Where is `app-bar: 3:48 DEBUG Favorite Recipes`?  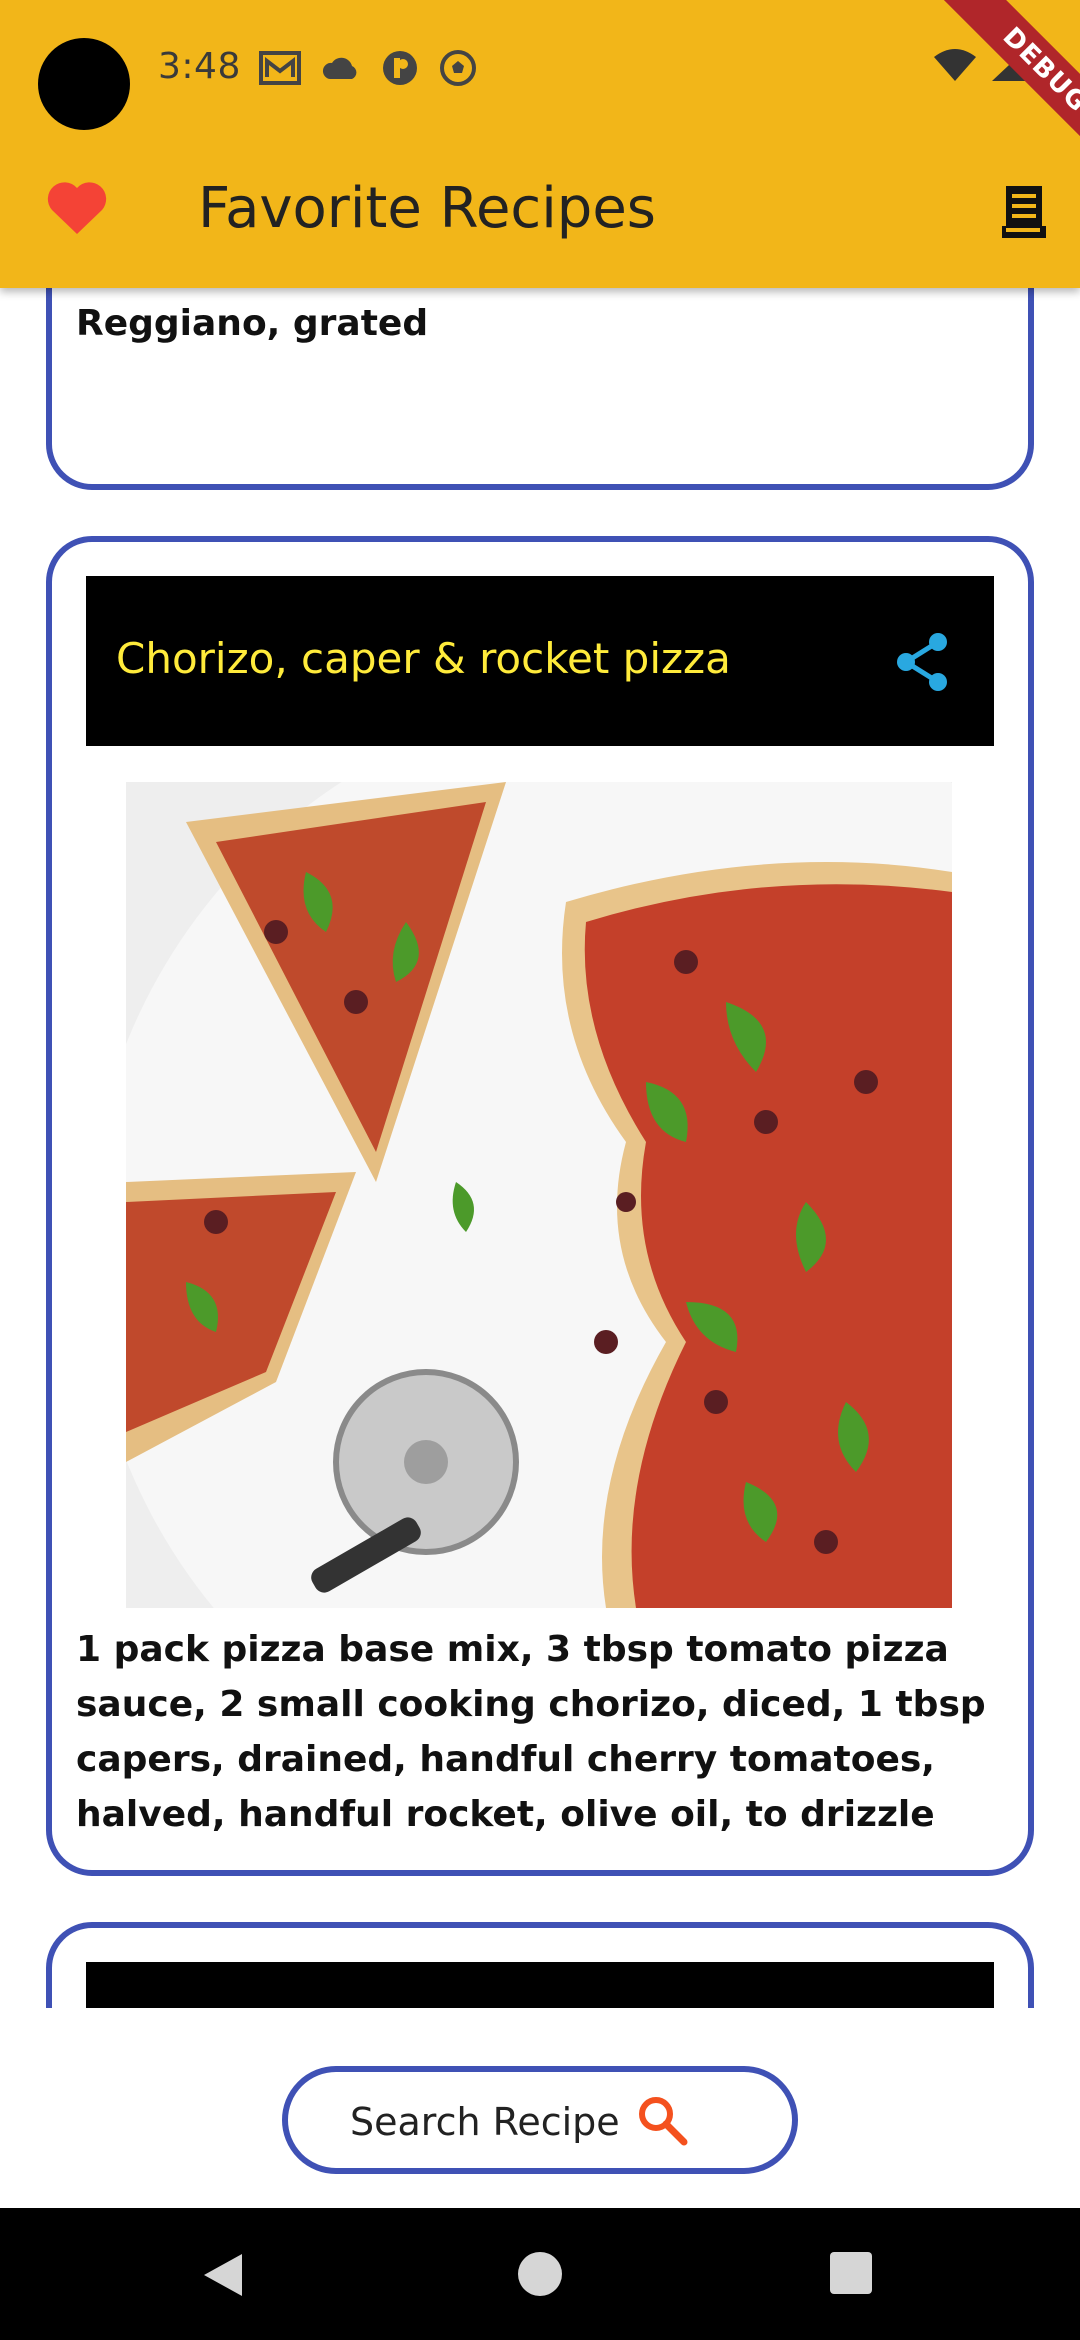 app-bar: 3:48 DEBUG Favorite Recipes is located at coordinates (540, 144).